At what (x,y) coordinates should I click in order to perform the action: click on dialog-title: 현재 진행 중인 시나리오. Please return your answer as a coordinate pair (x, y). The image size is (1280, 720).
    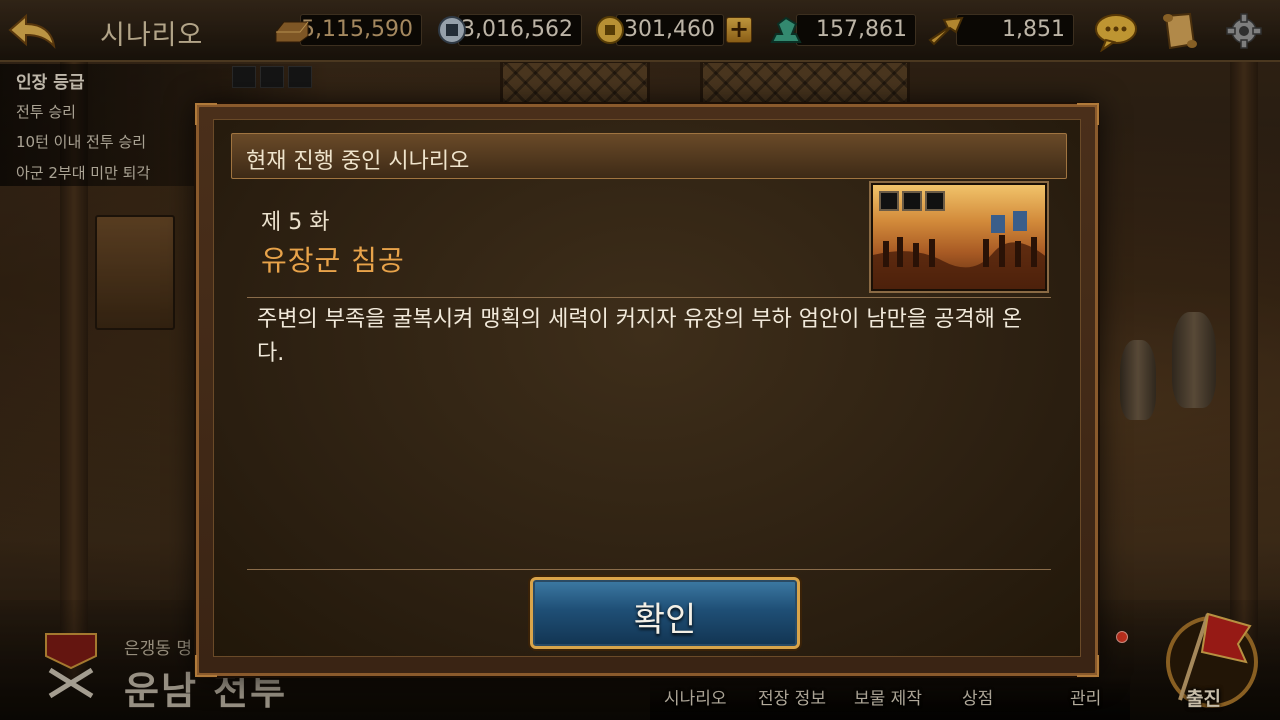
    Looking at the image, I should click on (358, 161).